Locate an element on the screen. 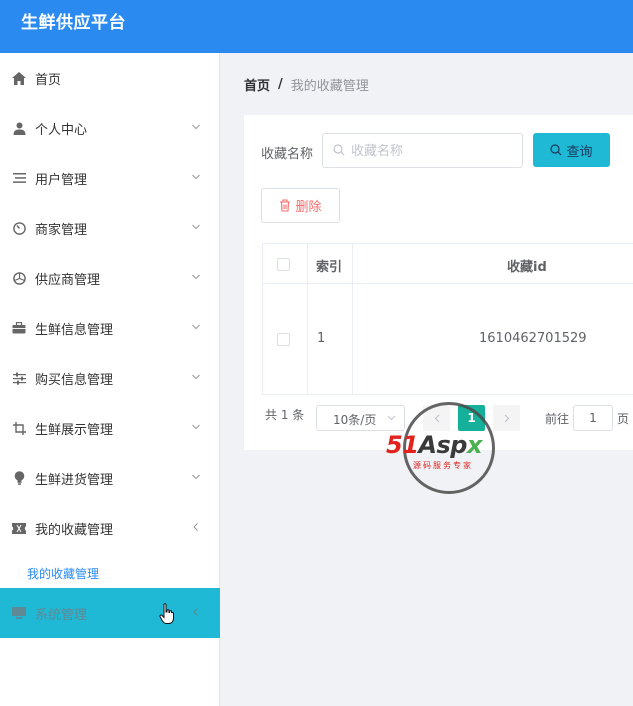 The height and width of the screenshot is (706, 633). home-icon is located at coordinates (19, 78).